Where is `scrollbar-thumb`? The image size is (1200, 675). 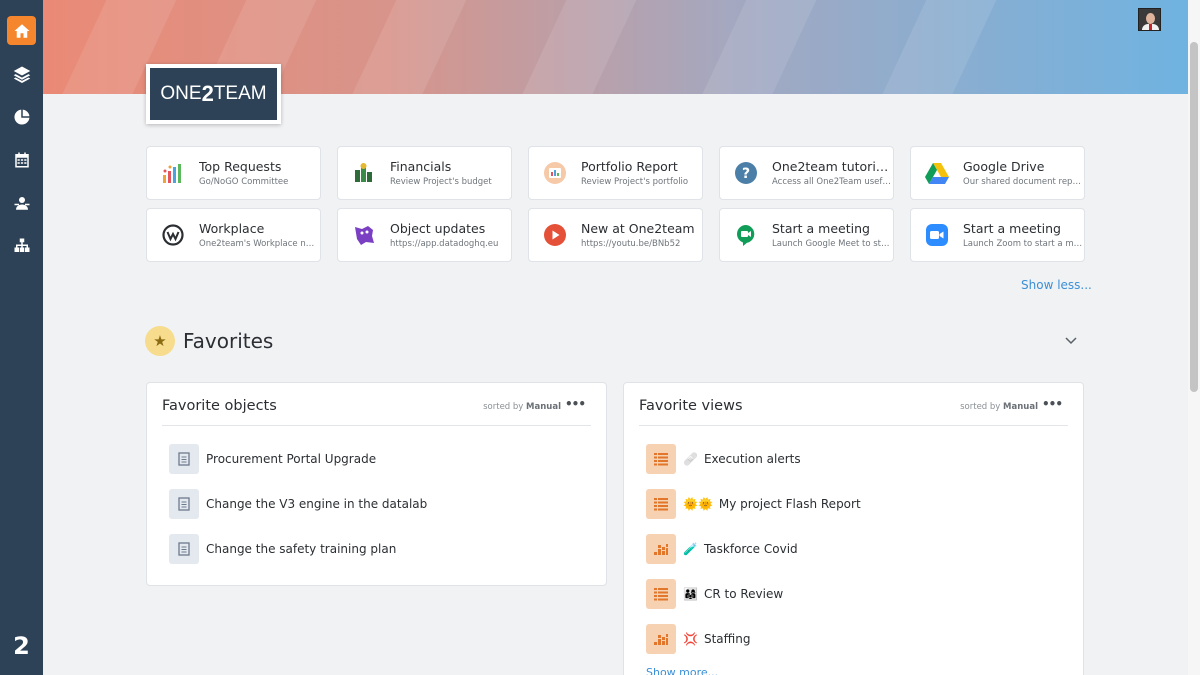 scrollbar-thumb is located at coordinates (1194, 217).